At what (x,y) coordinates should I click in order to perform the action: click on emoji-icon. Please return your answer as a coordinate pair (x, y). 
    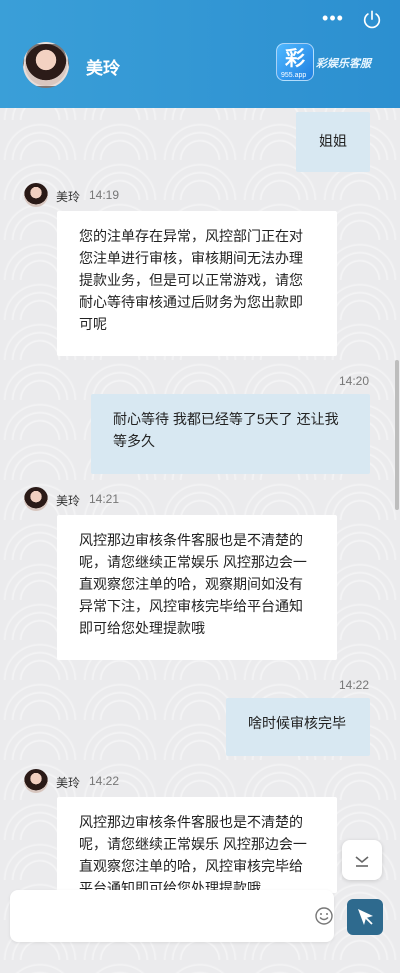
    Looking at the image, I should click on (324, 916).